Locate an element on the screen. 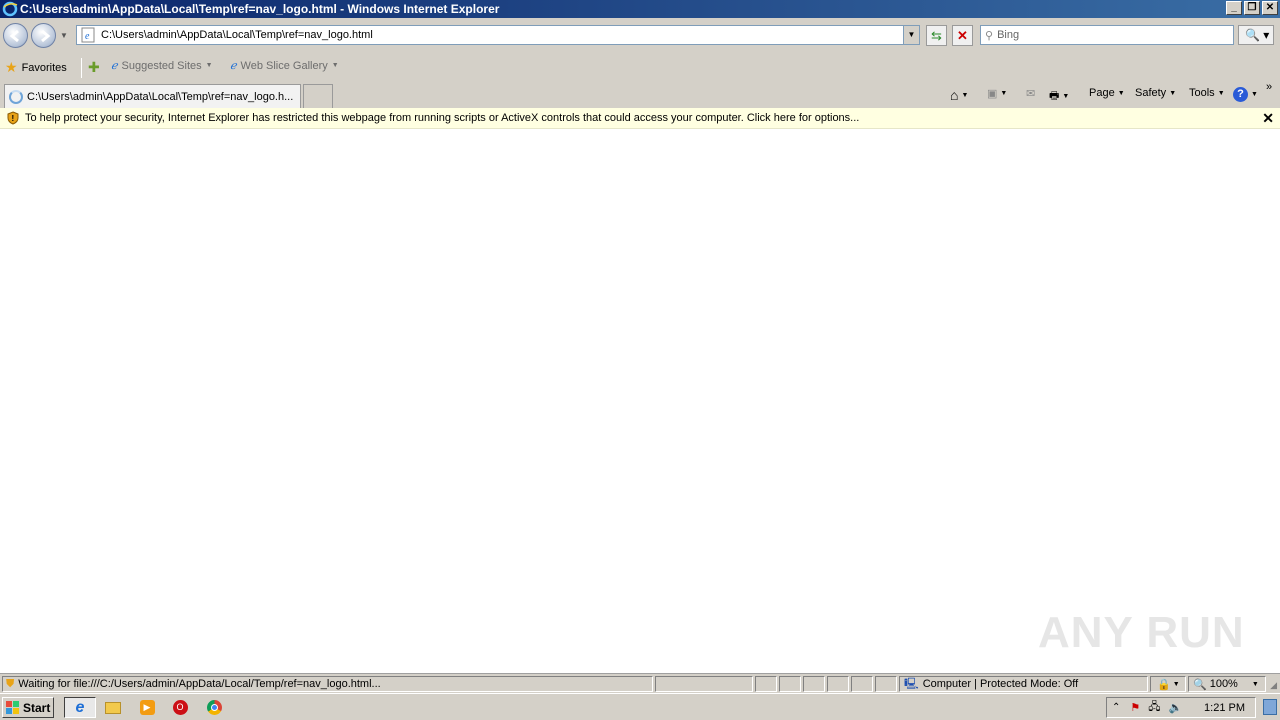  ie-icon: e is located at coordinates (80, 707).